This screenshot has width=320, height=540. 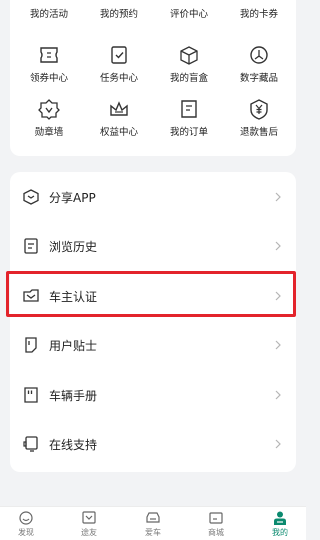 What do you see at coordinates (280, 518) in the screenshot?
I see `profile-icon` at bounding box center [280, 518].